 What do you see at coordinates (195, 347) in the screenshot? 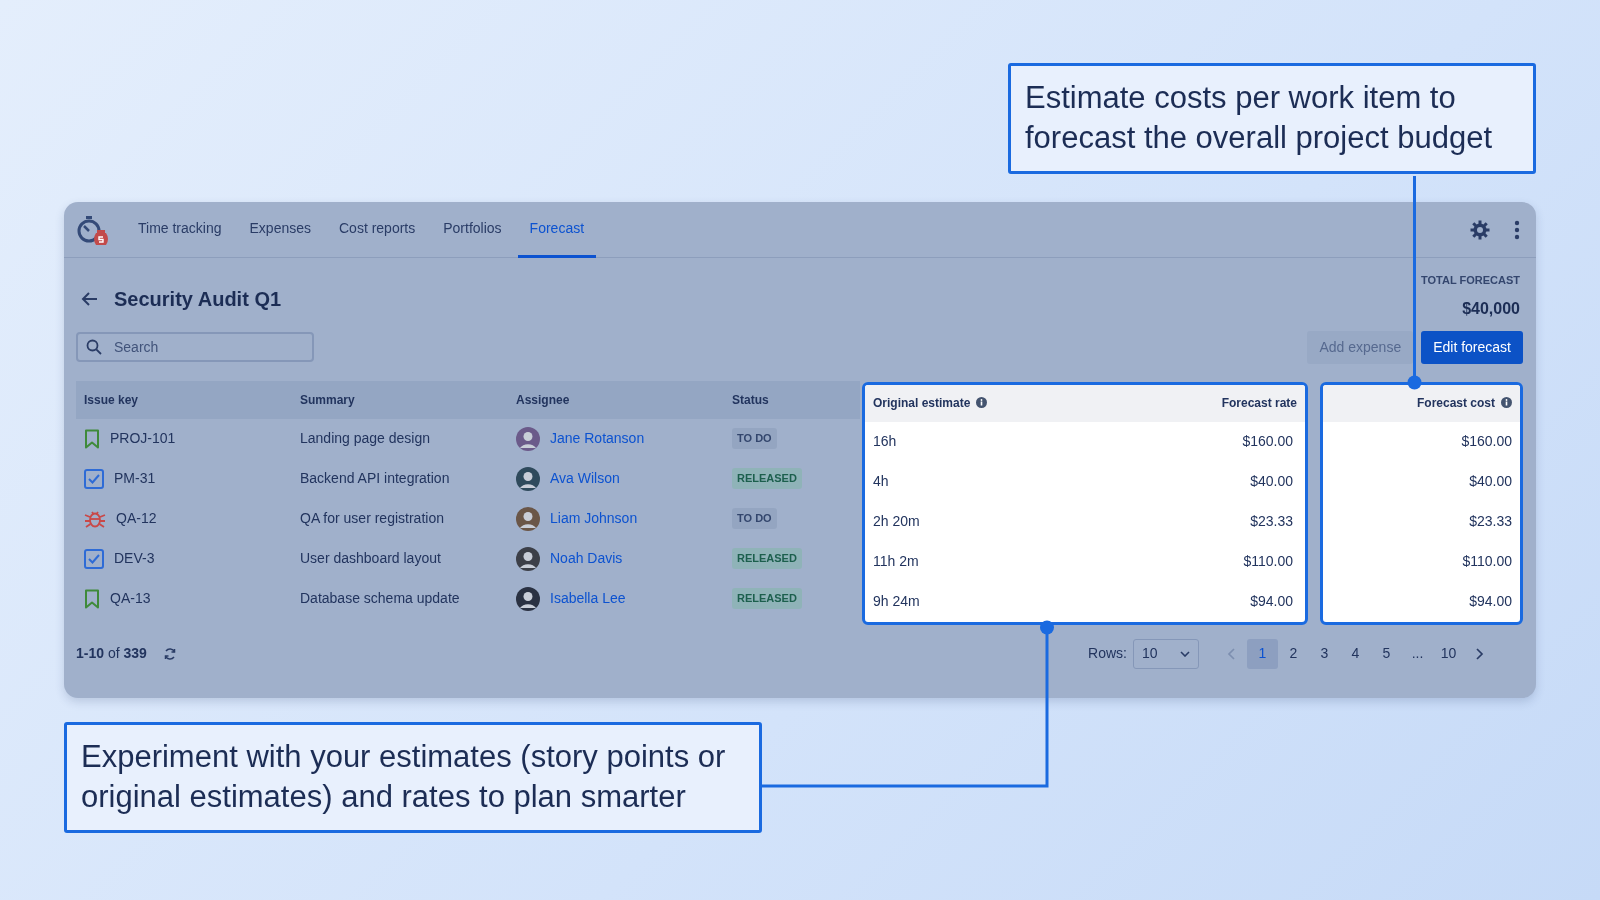
I see `search-field: Search` at bounding box center [195, 347].